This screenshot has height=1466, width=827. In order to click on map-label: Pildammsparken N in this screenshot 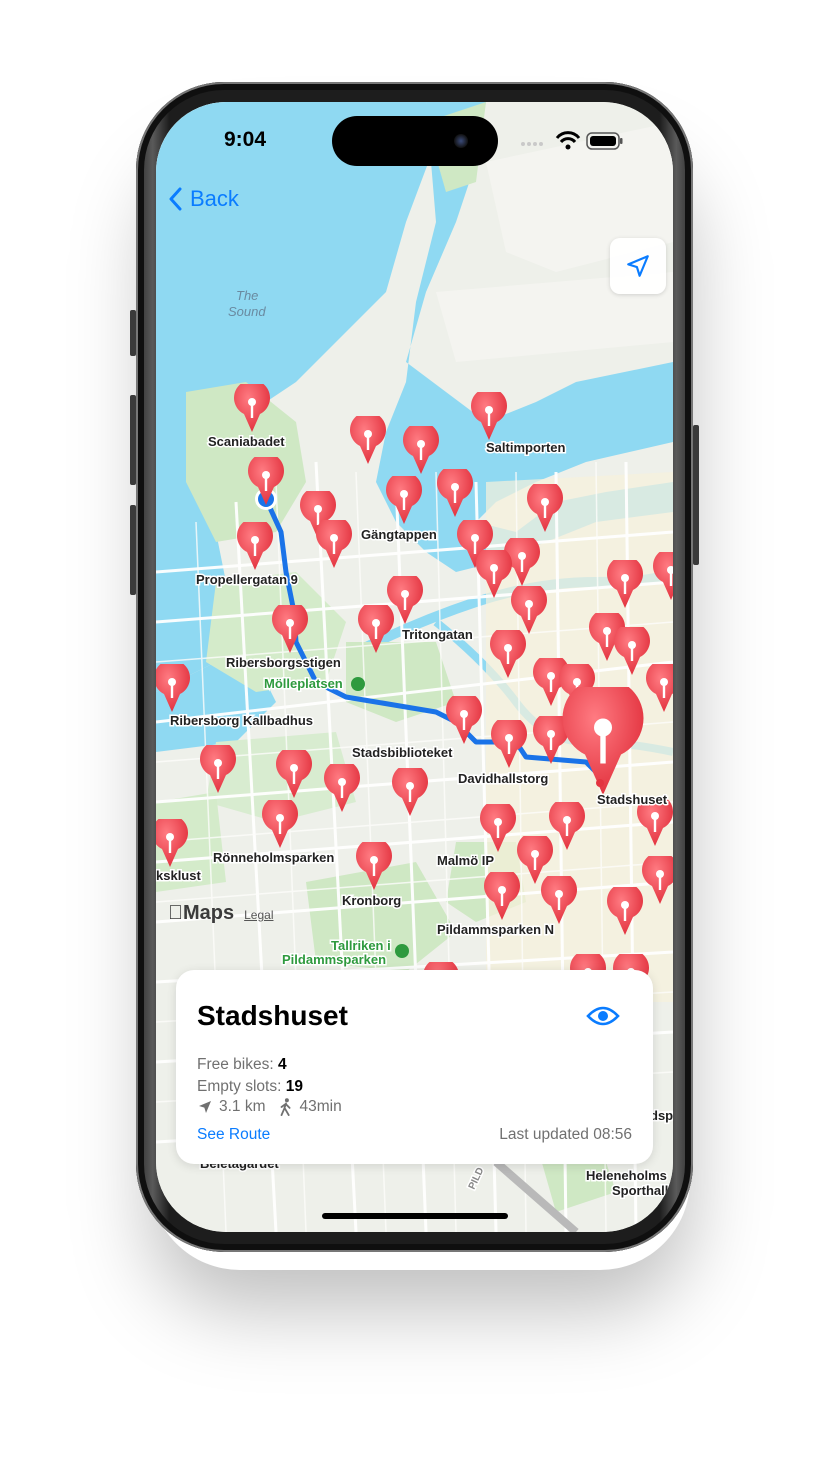, I will do `click(495, 929)`.